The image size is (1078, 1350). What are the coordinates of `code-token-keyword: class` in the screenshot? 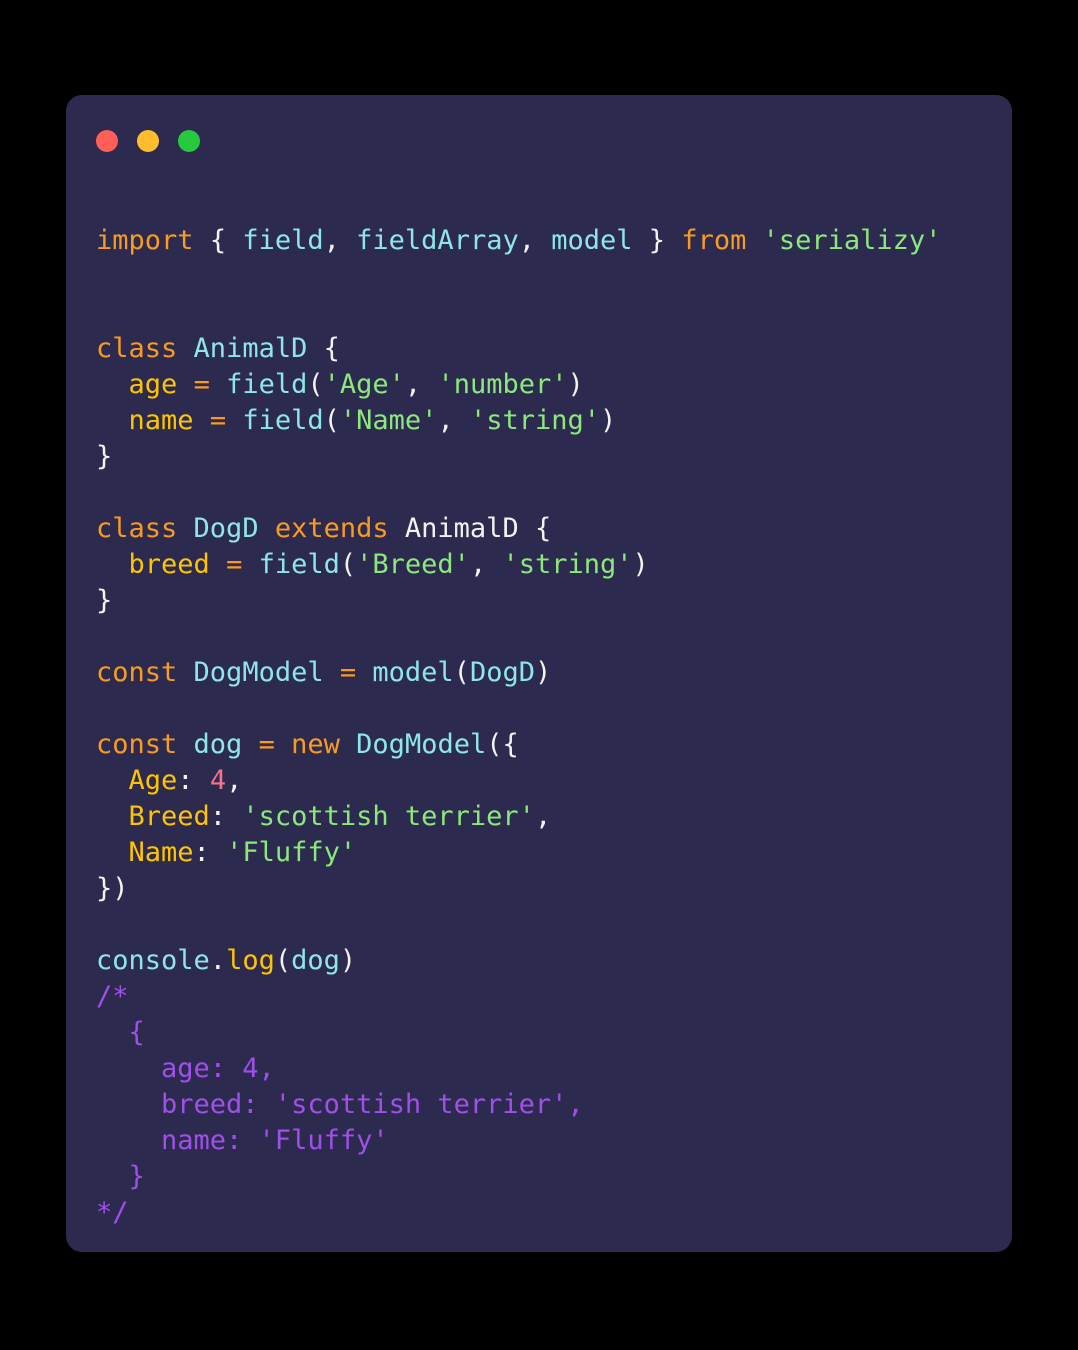 It's located at (137, 348).